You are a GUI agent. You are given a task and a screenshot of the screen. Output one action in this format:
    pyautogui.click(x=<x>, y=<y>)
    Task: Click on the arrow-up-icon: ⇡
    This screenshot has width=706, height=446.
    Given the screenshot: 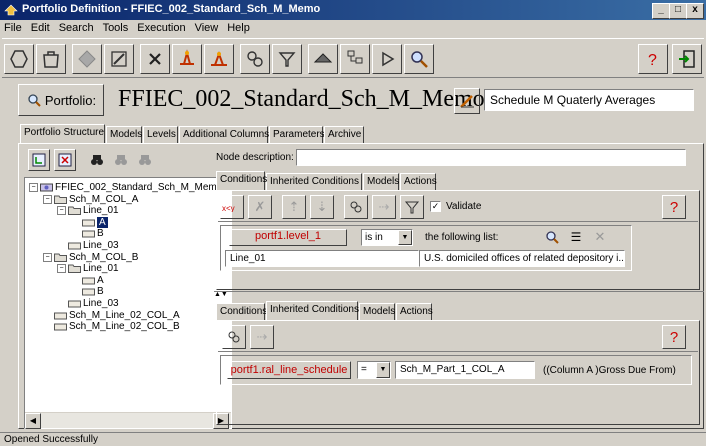 What is the action you would take?
    pyautogui.click(x=294, y=206)
    